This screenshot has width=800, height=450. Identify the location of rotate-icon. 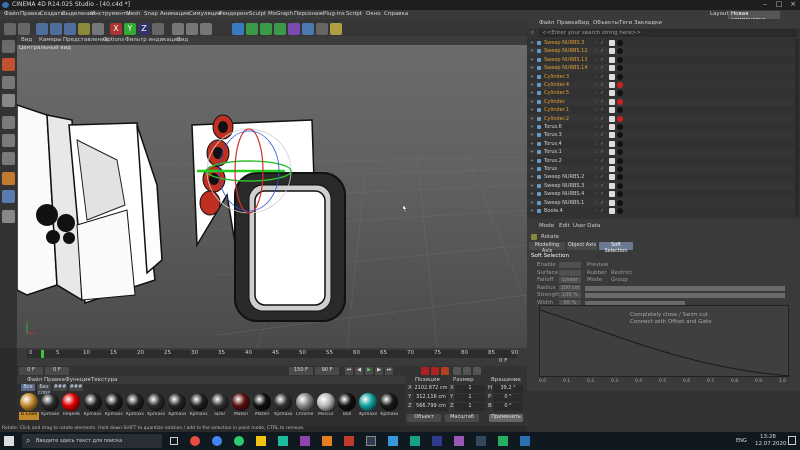
(84, 29).